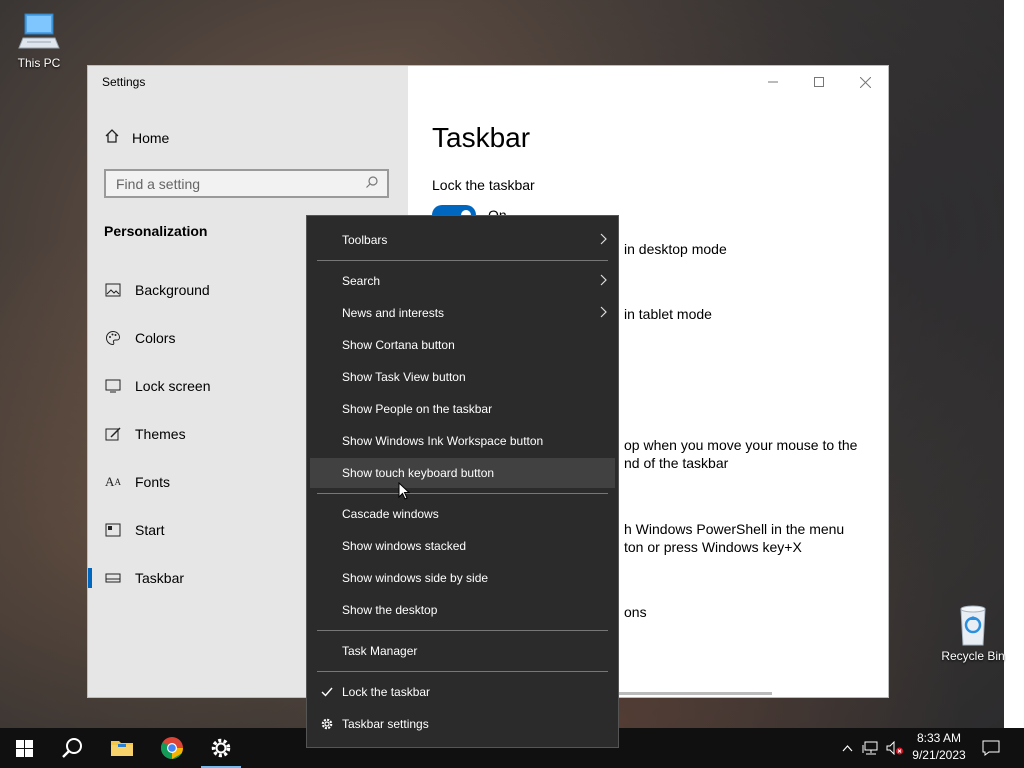 This screenshot has height=768, width=1024. I want to click on network-button, so click(871, 748).